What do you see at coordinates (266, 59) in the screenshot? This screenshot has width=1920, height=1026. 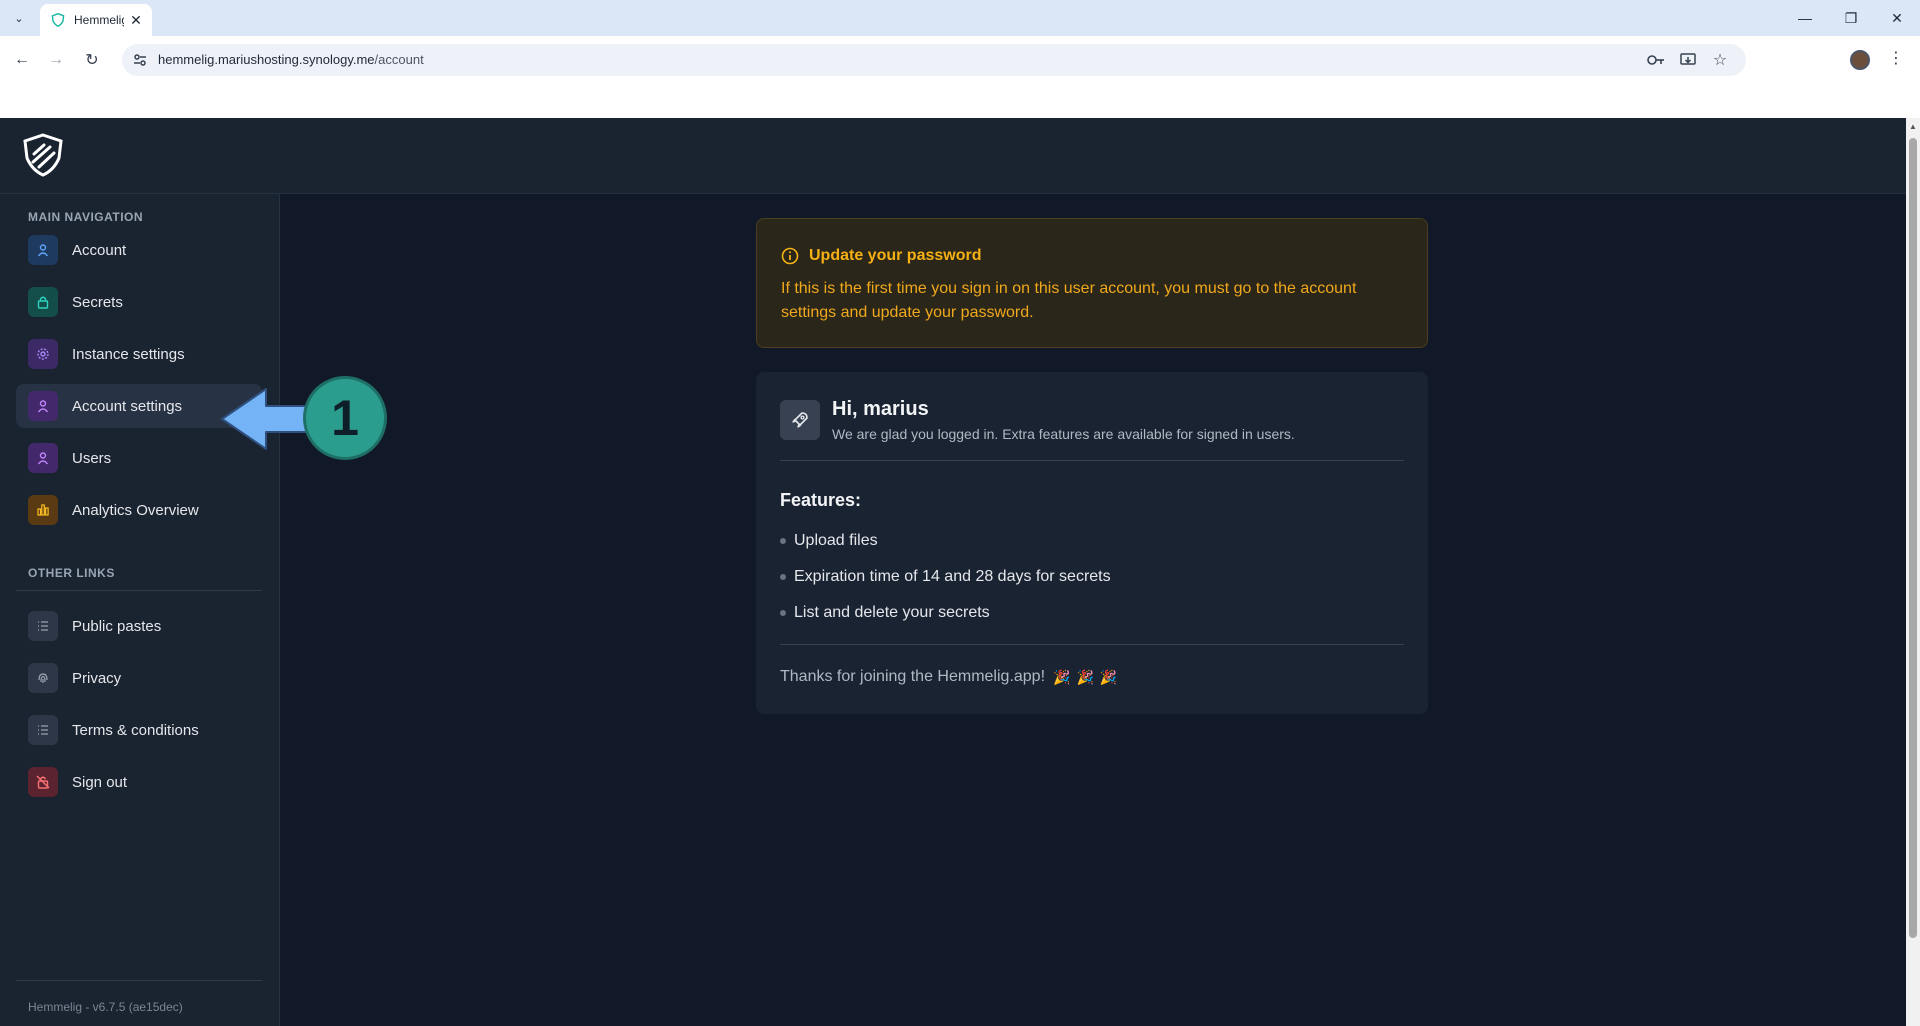 I see `url-host: hemmelig.mariushosting.synology.me` at bounding box center [266, 59].